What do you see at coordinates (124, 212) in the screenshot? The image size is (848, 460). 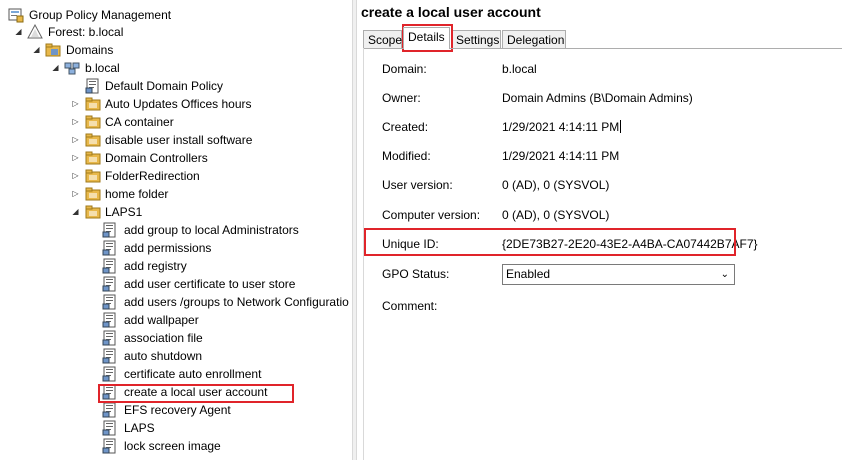 I see `tree-item-label: LAPS1` at bounding box center [124, 212].